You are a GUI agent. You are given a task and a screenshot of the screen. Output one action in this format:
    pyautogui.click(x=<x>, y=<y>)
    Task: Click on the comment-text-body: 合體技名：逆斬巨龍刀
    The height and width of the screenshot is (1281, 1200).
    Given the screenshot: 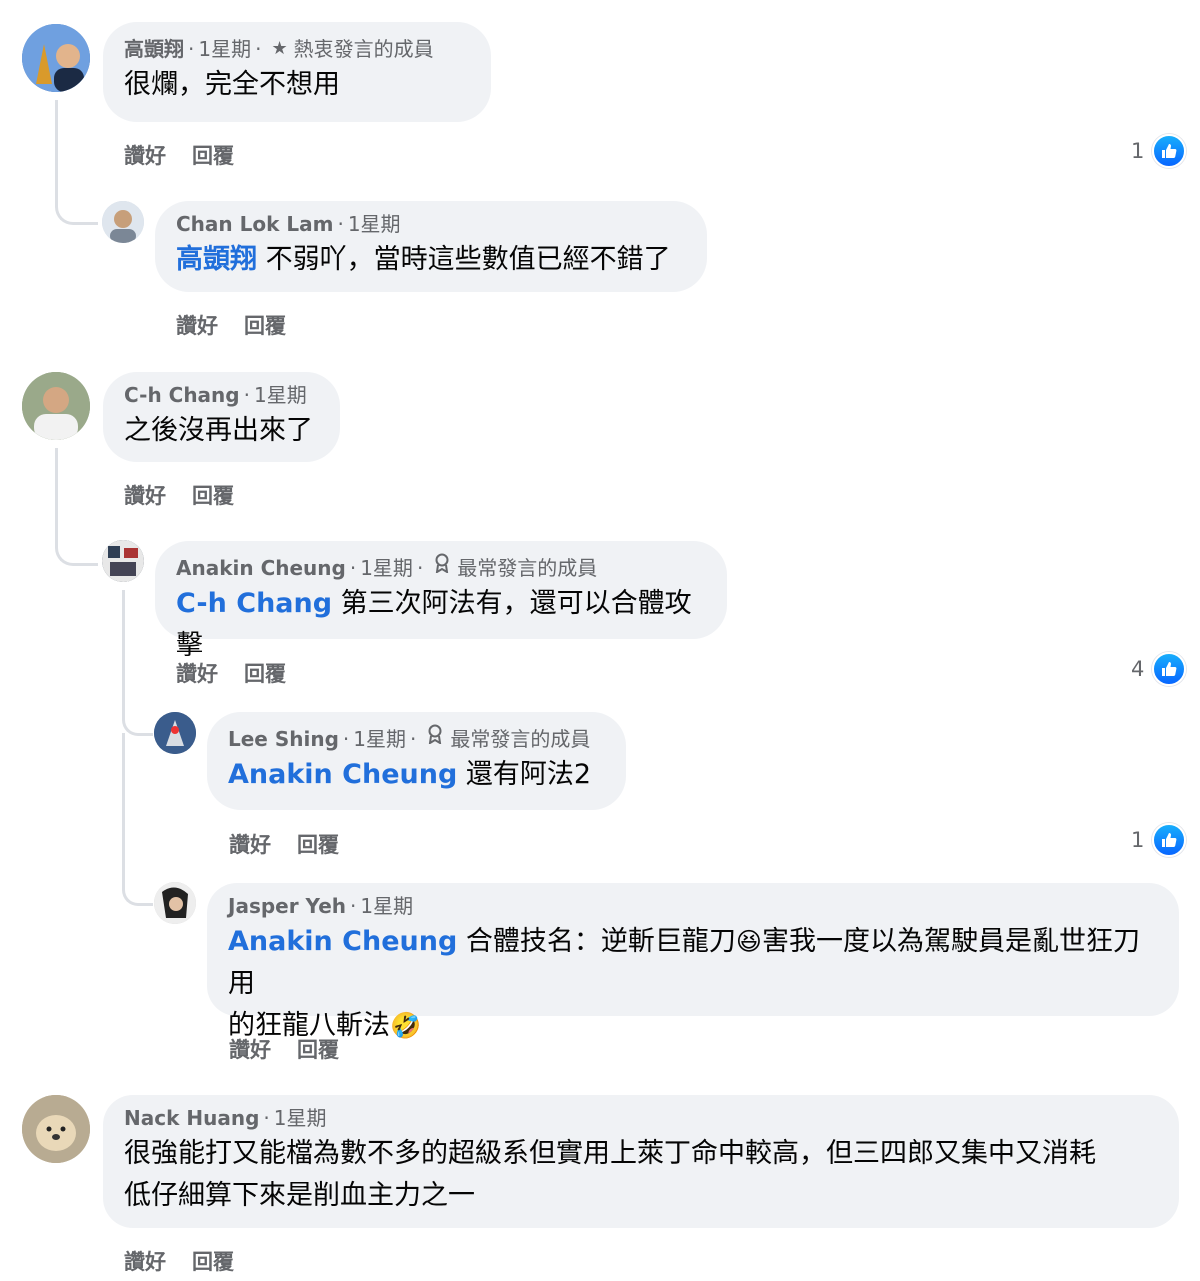 What is the action you would take?
    pyautogui.click(x=600, y=941)
    